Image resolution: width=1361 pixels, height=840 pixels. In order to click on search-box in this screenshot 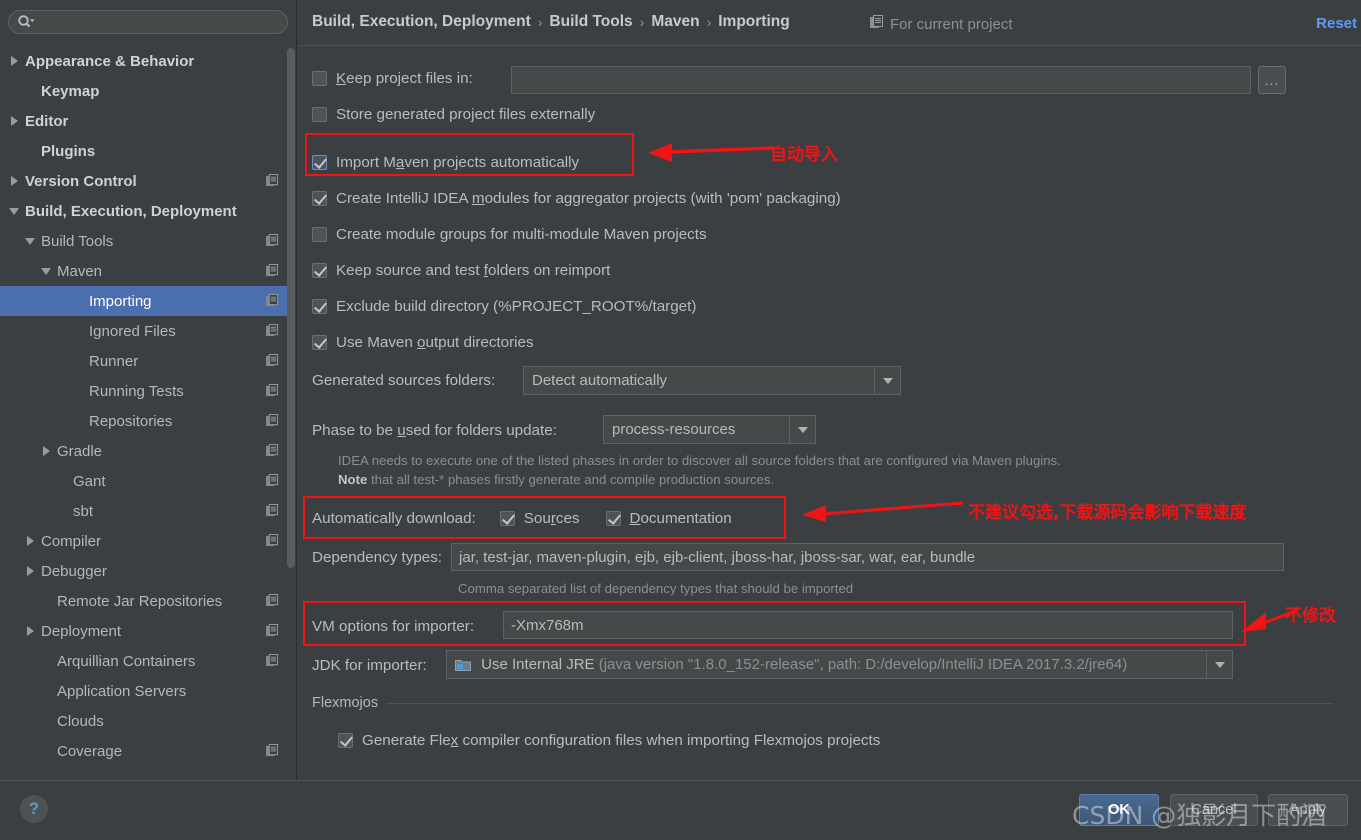, I will do `click(148, 22)`.